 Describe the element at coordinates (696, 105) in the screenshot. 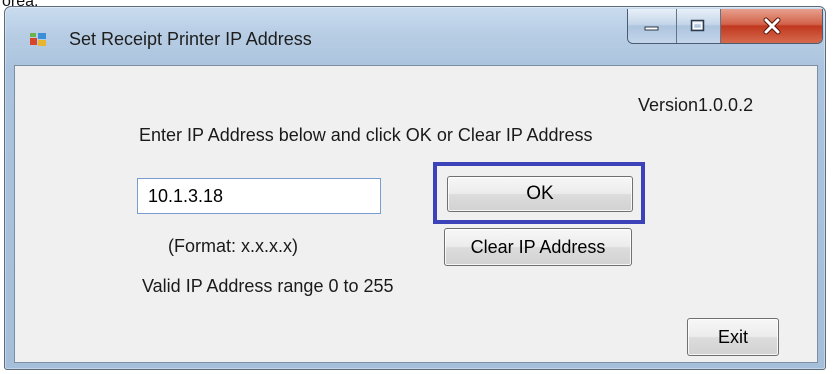

I see `version-label: Version1.0.0.2` at that location.